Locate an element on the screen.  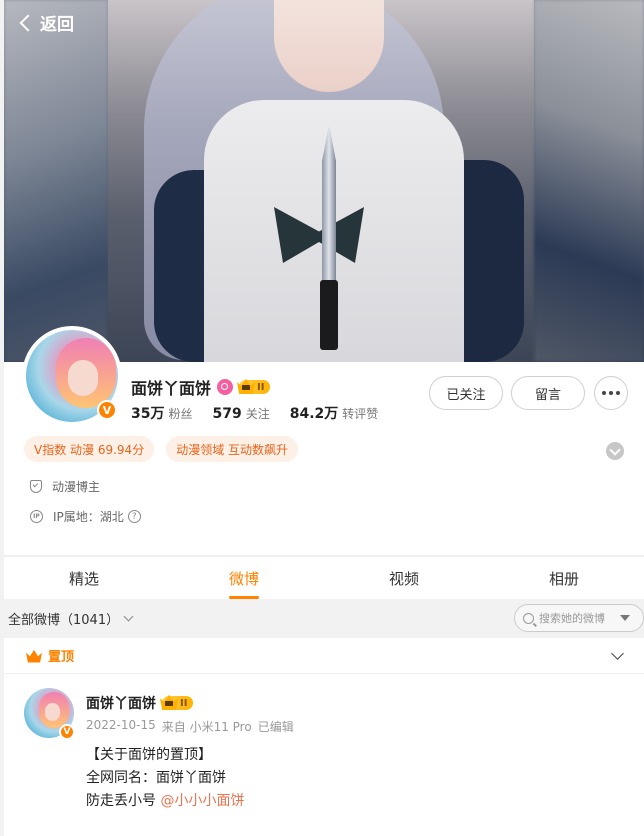
fan-badge-icon is located at coordinates (225, 387).